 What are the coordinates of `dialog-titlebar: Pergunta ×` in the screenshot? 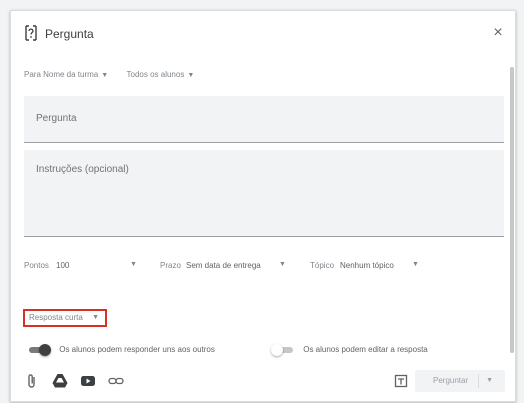 It's located at (263, 33).